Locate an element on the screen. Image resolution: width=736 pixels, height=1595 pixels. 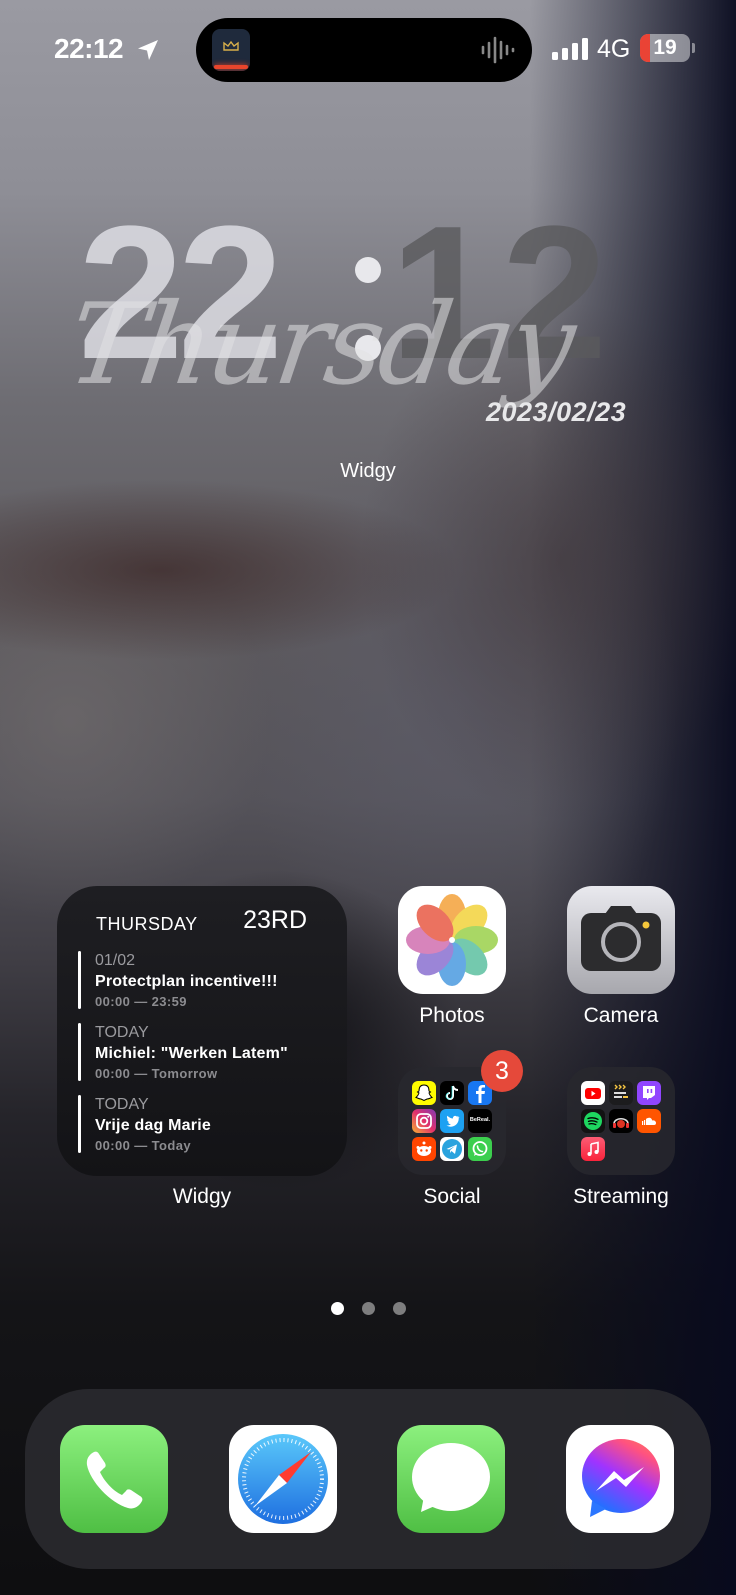
safari-icon is located at coordinates (283, 1479).